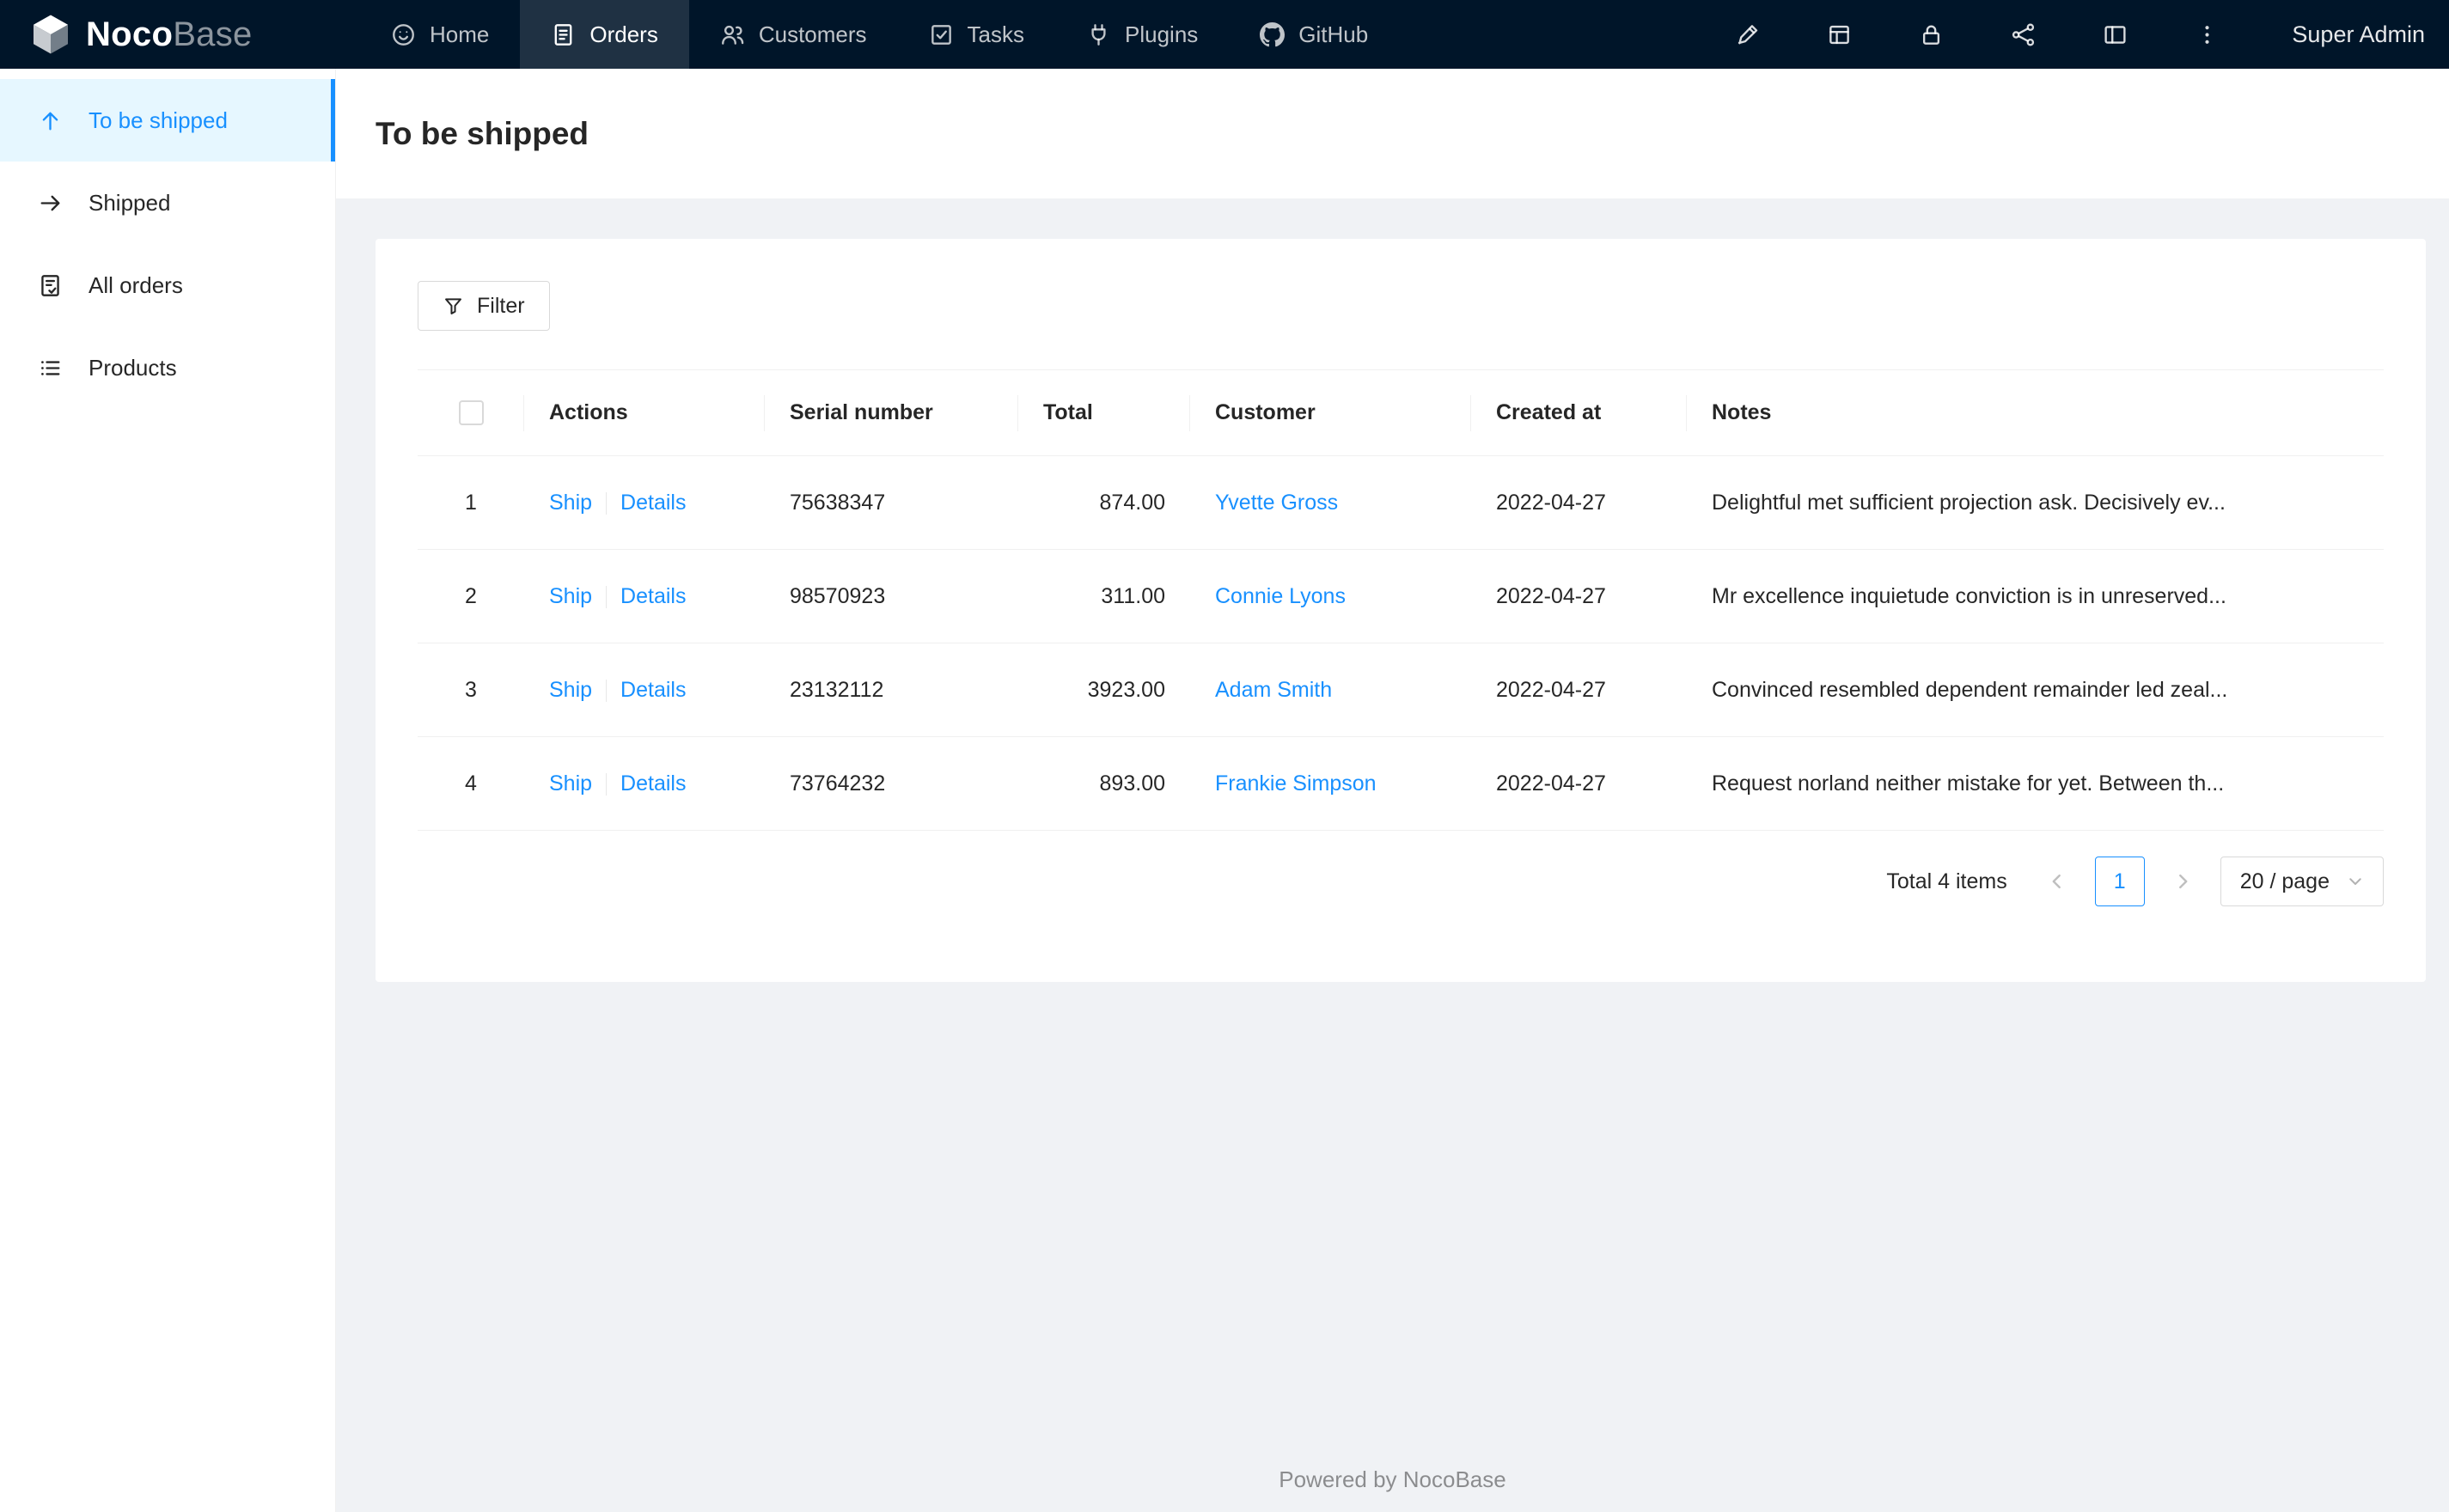 The image size is (2449, 1512). What do you see at coordinates (403, 34) in the screenshot?
I see `home-icon` at bounding box center [403, 34].